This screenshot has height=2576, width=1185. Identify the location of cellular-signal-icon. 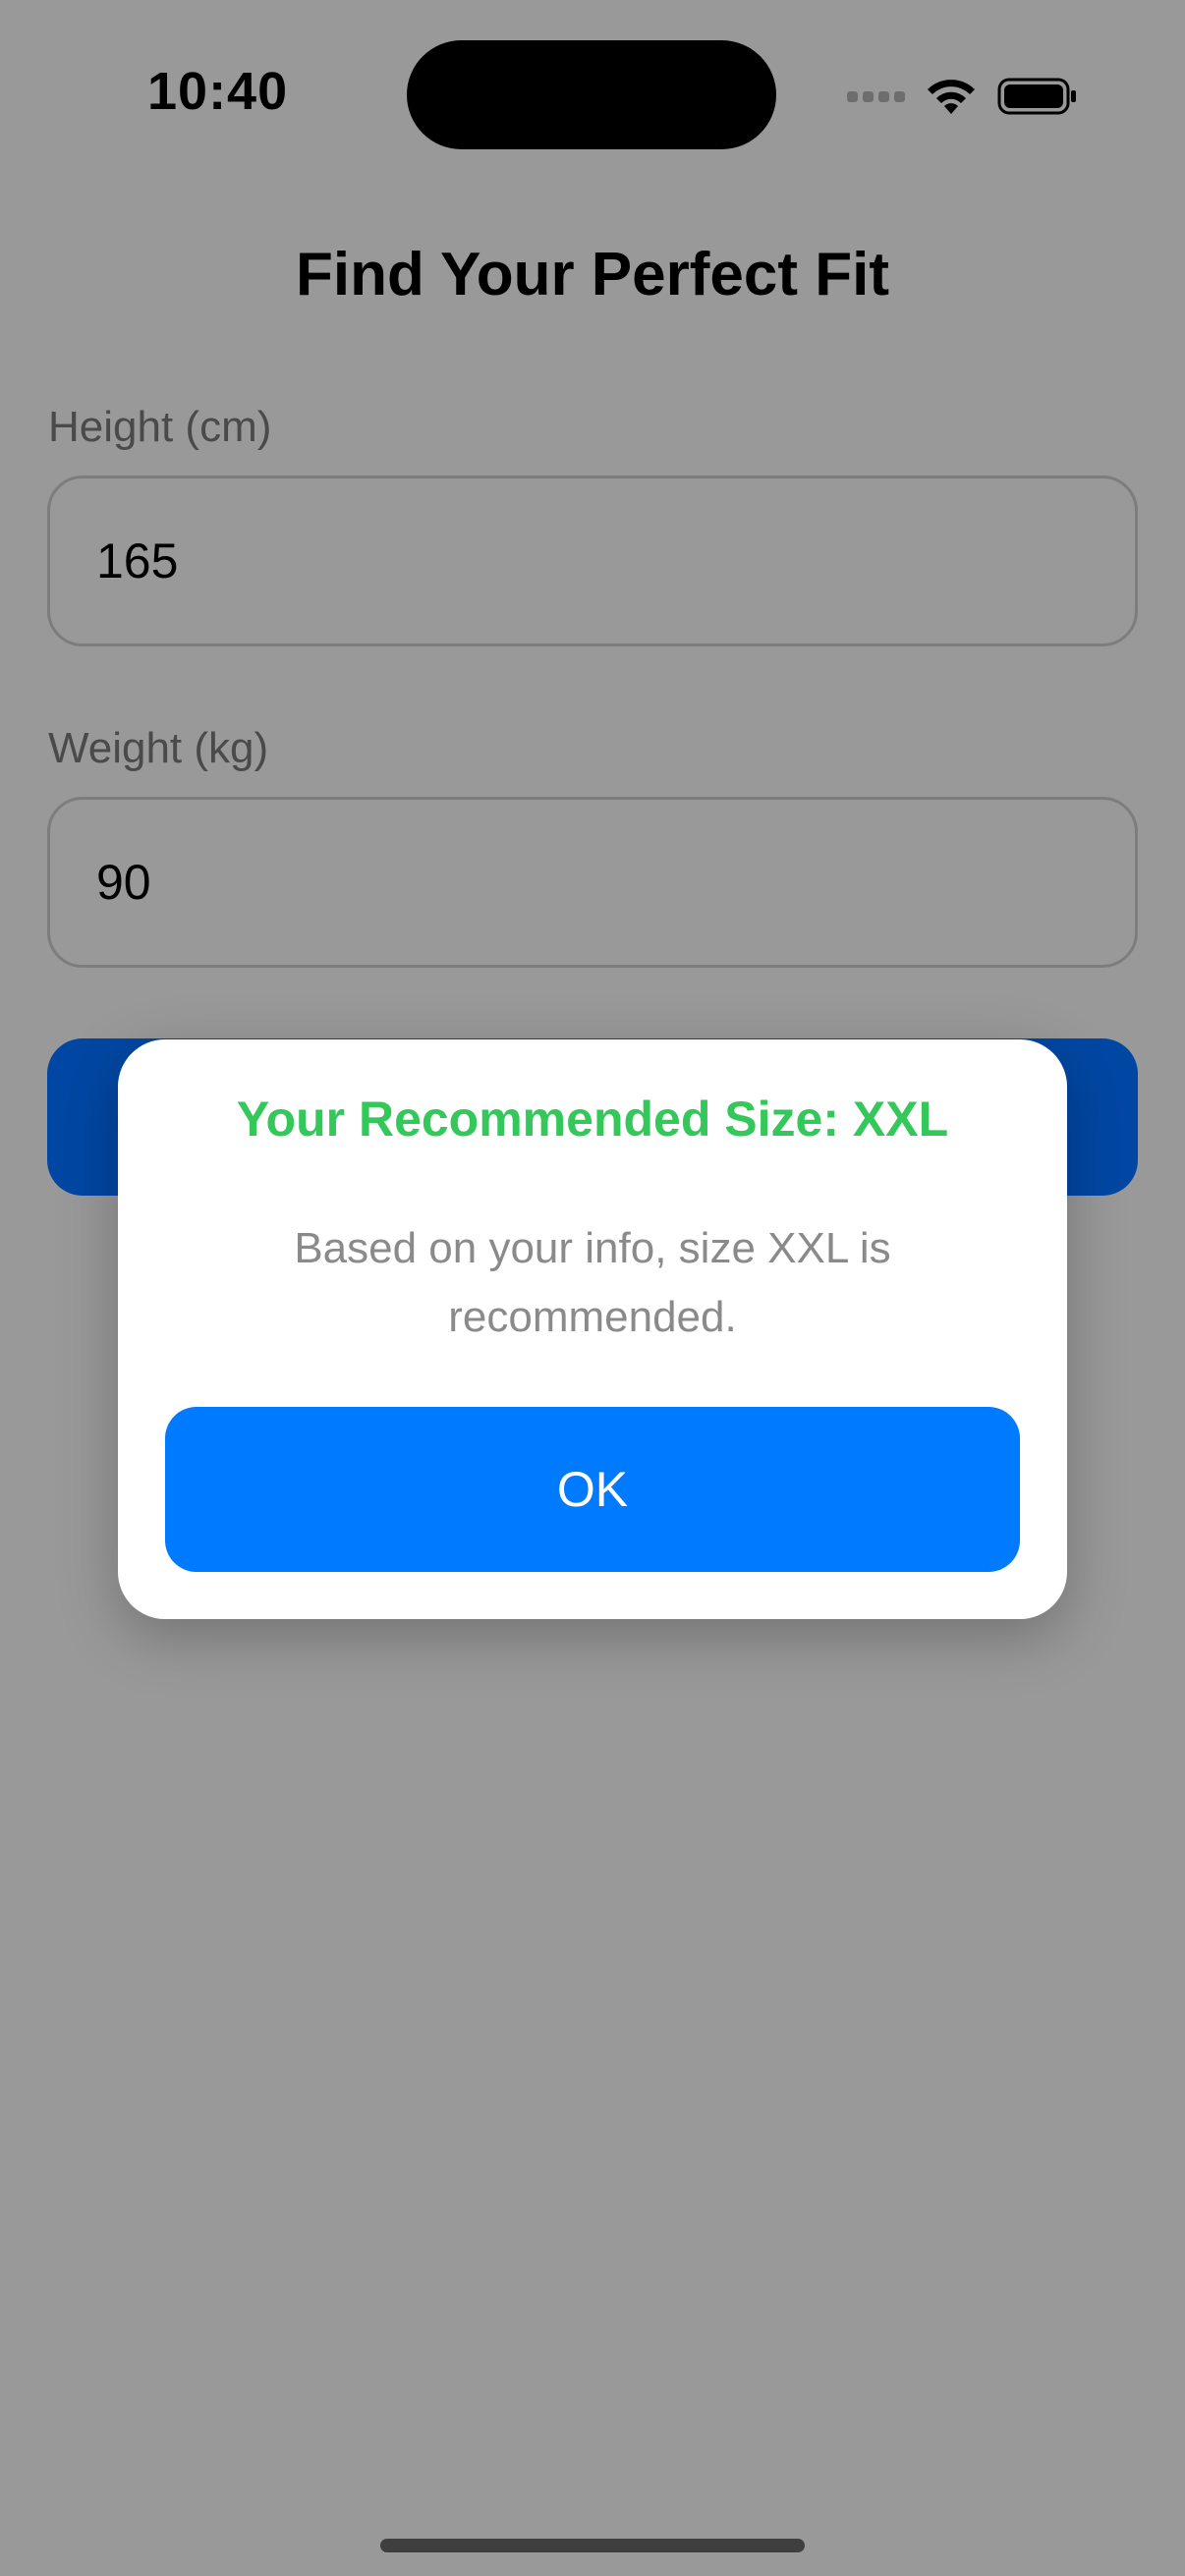
(876, 96).